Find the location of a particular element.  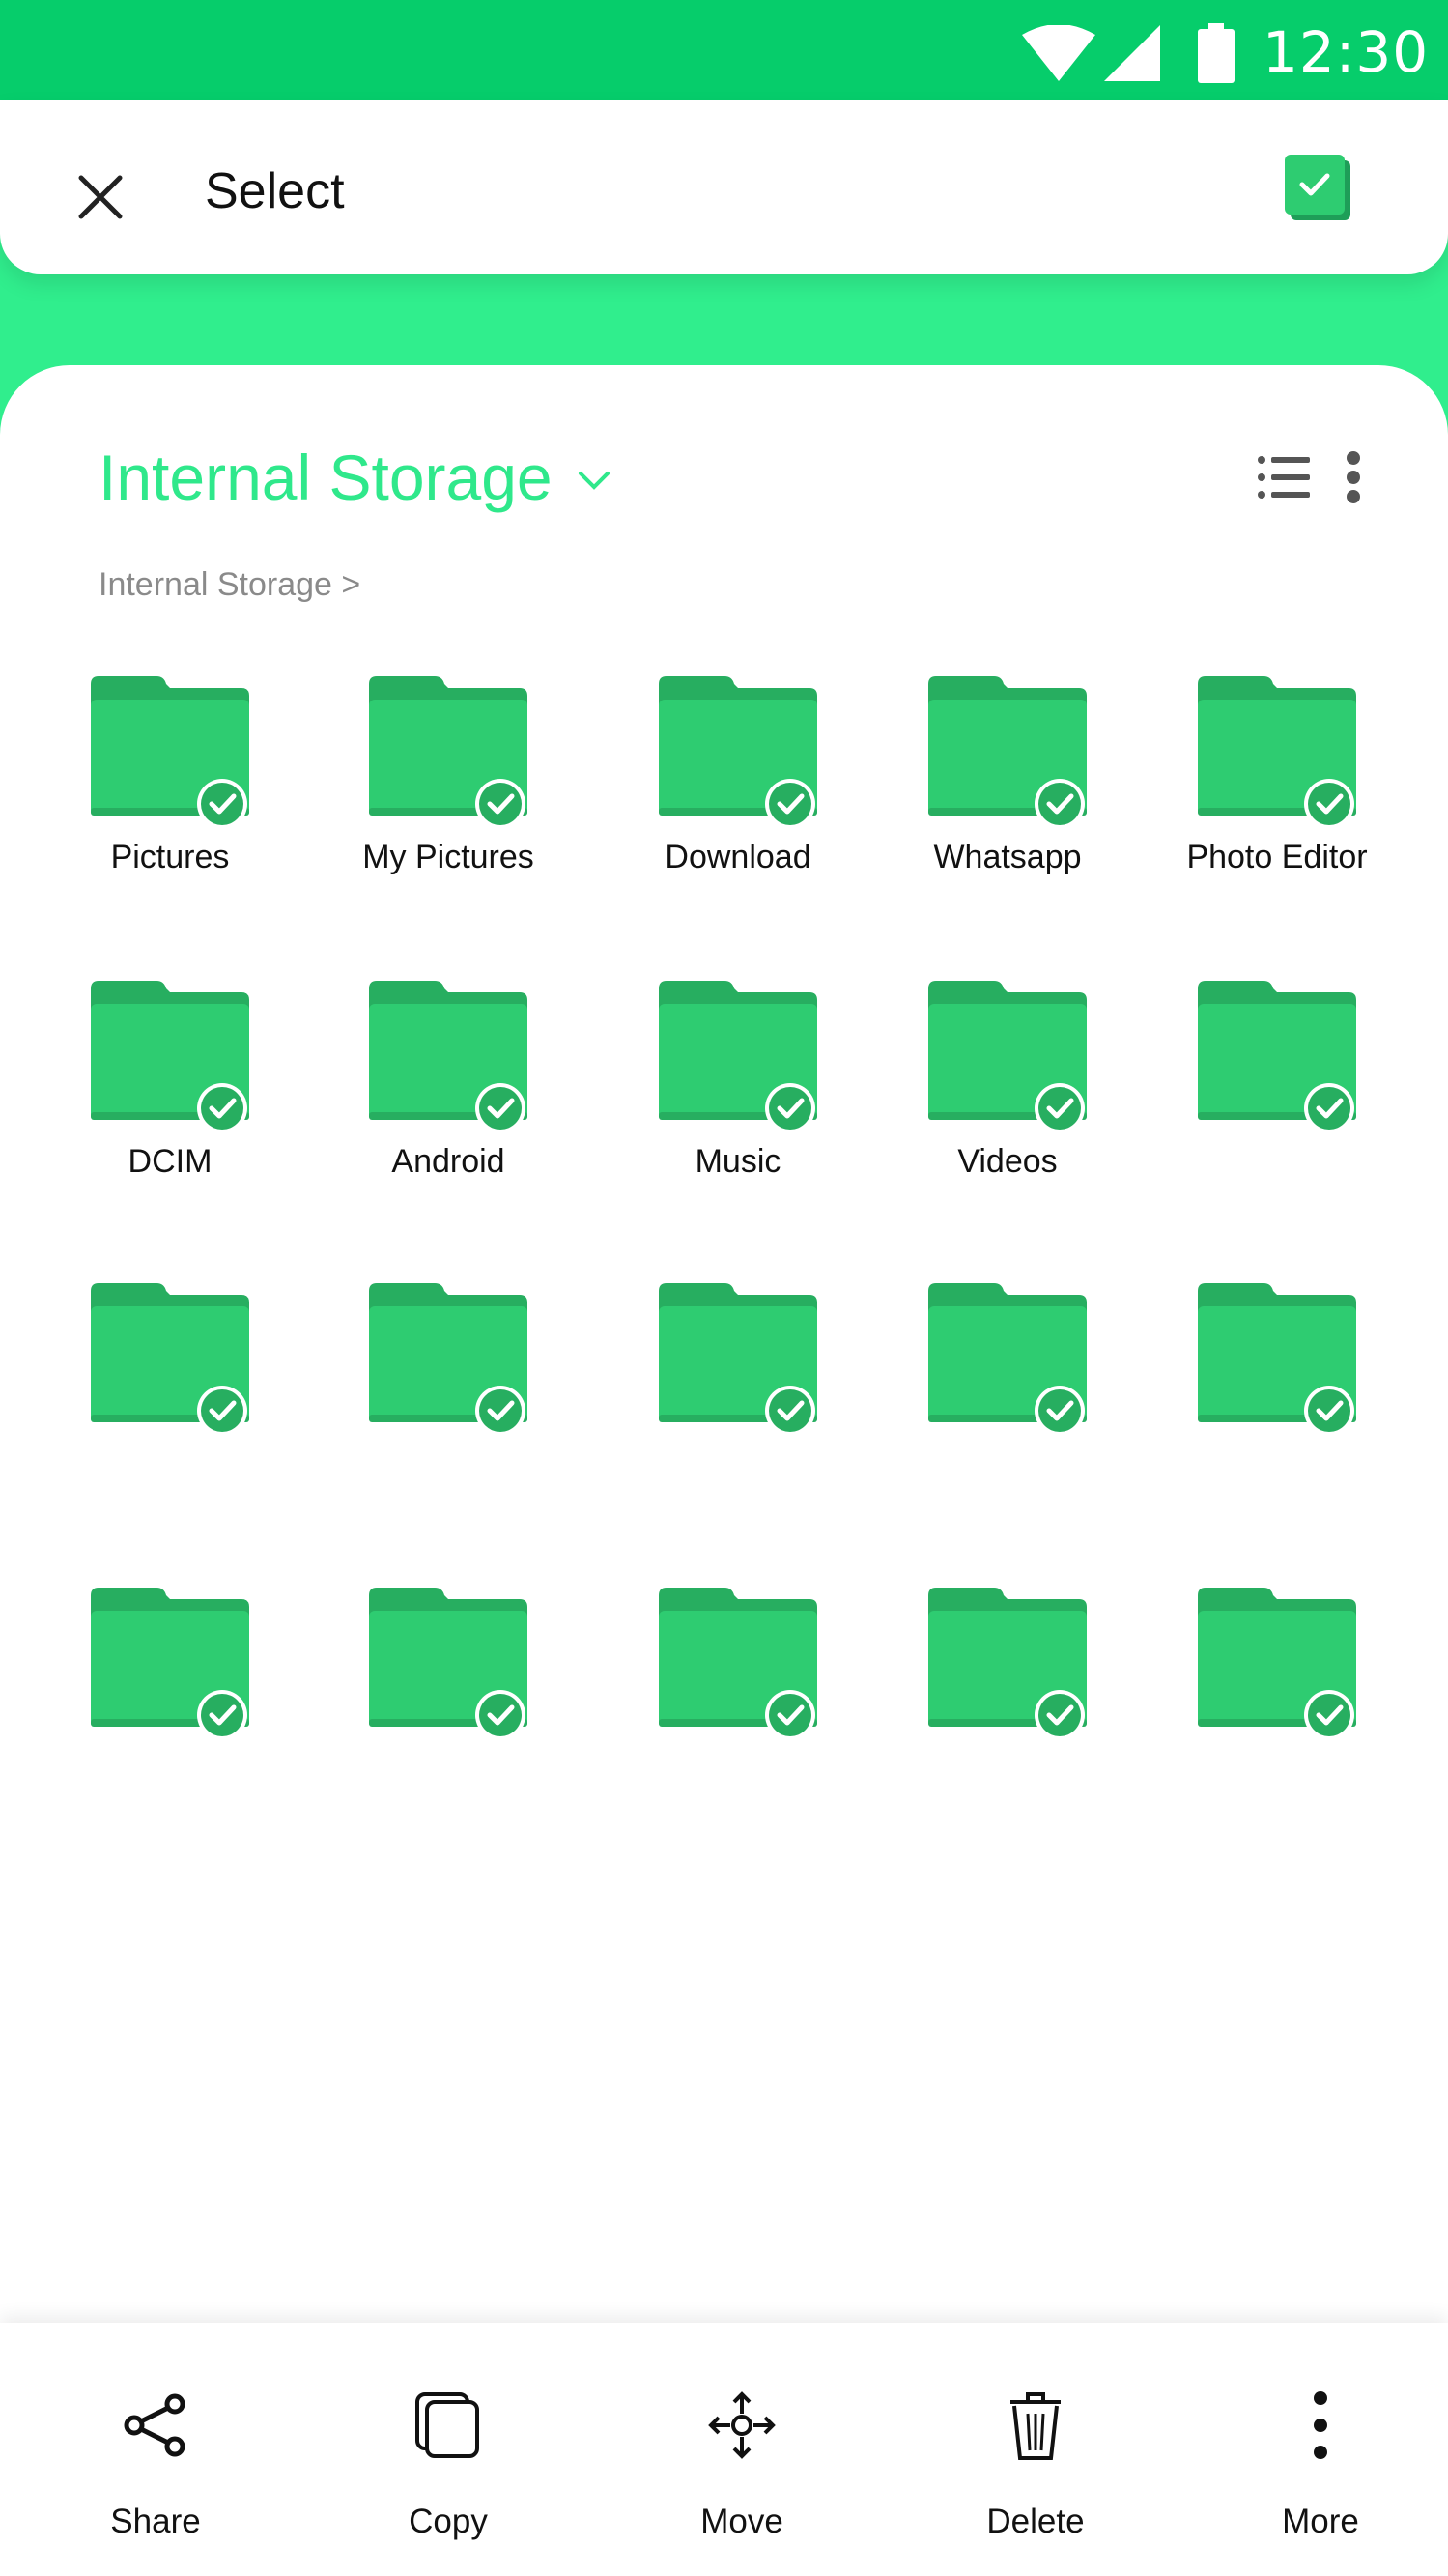

delete-icon is located at coordinates (1035, 2426).